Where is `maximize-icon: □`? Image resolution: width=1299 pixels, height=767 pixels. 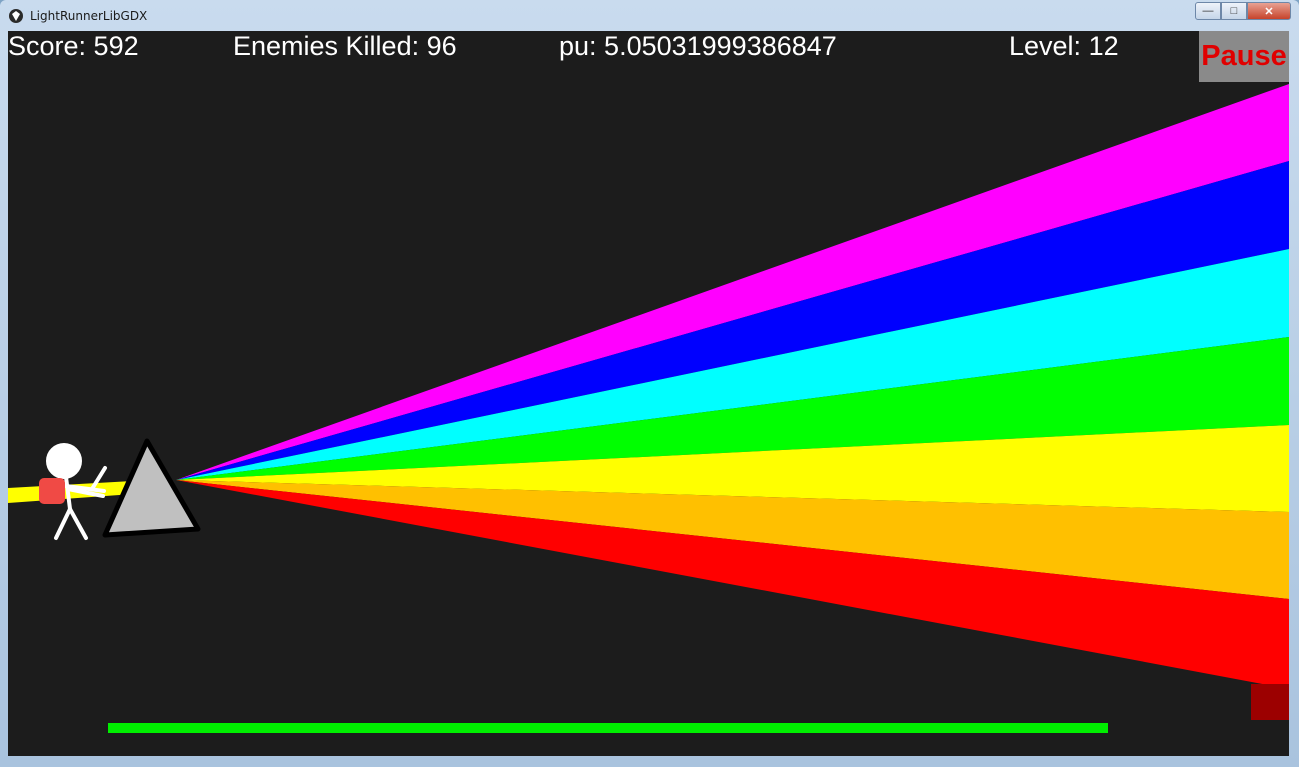
maximize-icon: □ is located at coordinates (1234, 11).